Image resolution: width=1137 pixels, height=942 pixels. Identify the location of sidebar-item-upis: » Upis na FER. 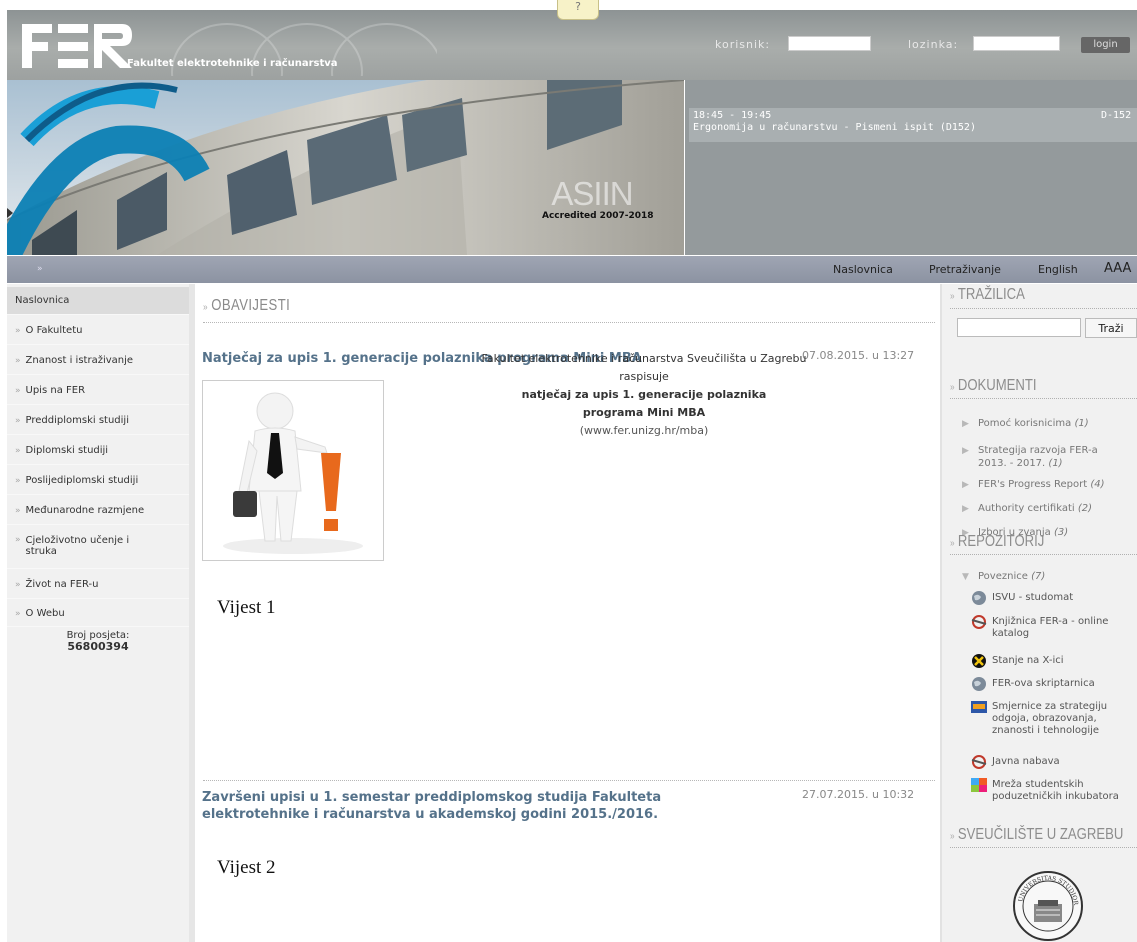
(98, 391).